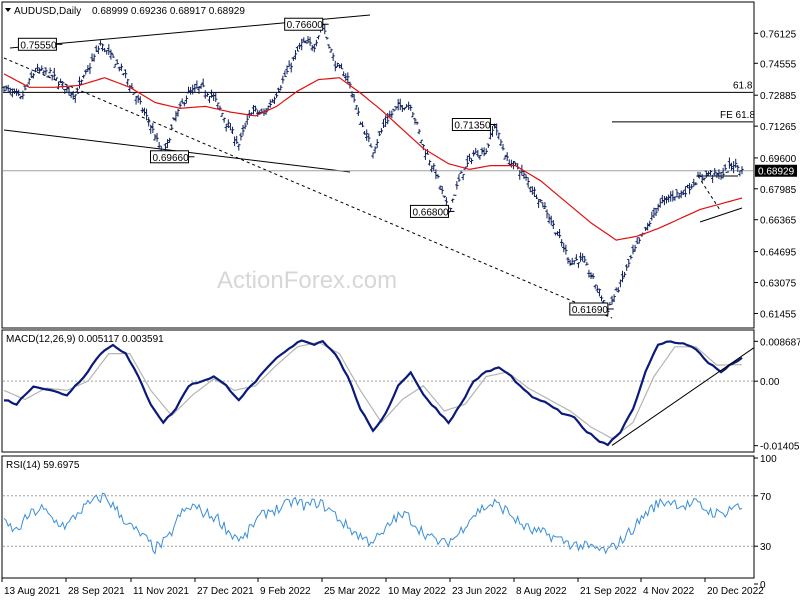 This screenshot has height=600, width=800. I want to click on rsi-tick-label: 70, so click(766, 497).